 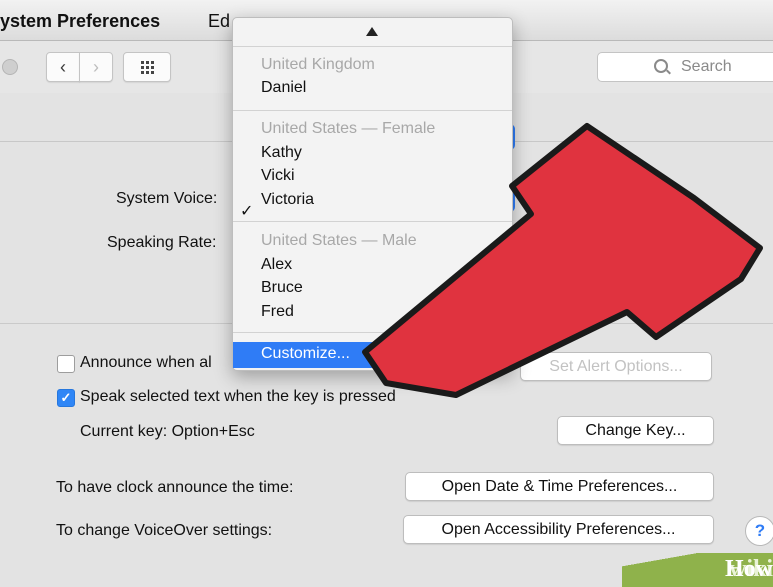 I want to click on watermark-how: How, so click(x=749, y=569).